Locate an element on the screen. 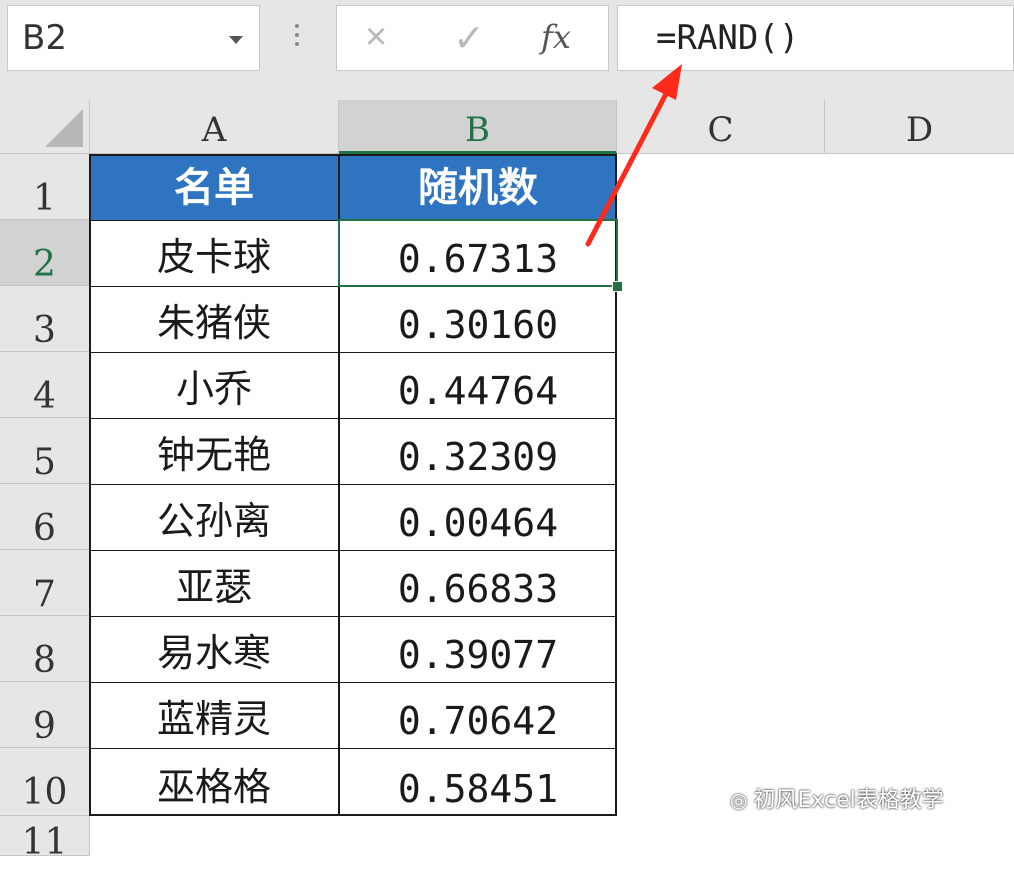 This screenshot has width=1014, height=870. cell-a7: 亚瑟 is located at coordinates (214, 583).